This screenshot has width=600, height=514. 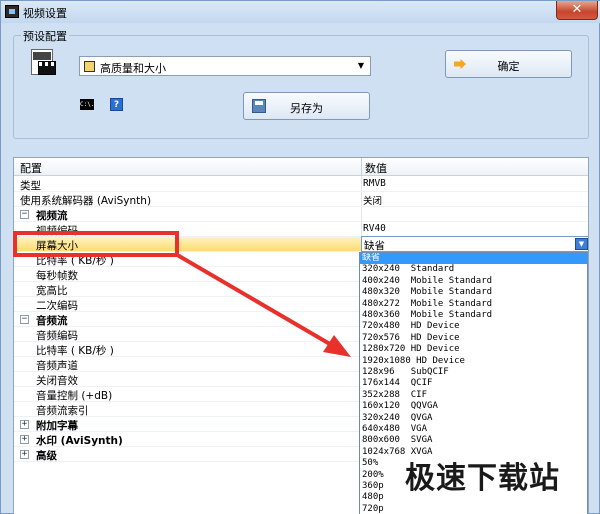 What do you see at coordinates (301, 167) in the screenshot?
I see `grid-header: 配置 数值` at bounding box center [301, 167].